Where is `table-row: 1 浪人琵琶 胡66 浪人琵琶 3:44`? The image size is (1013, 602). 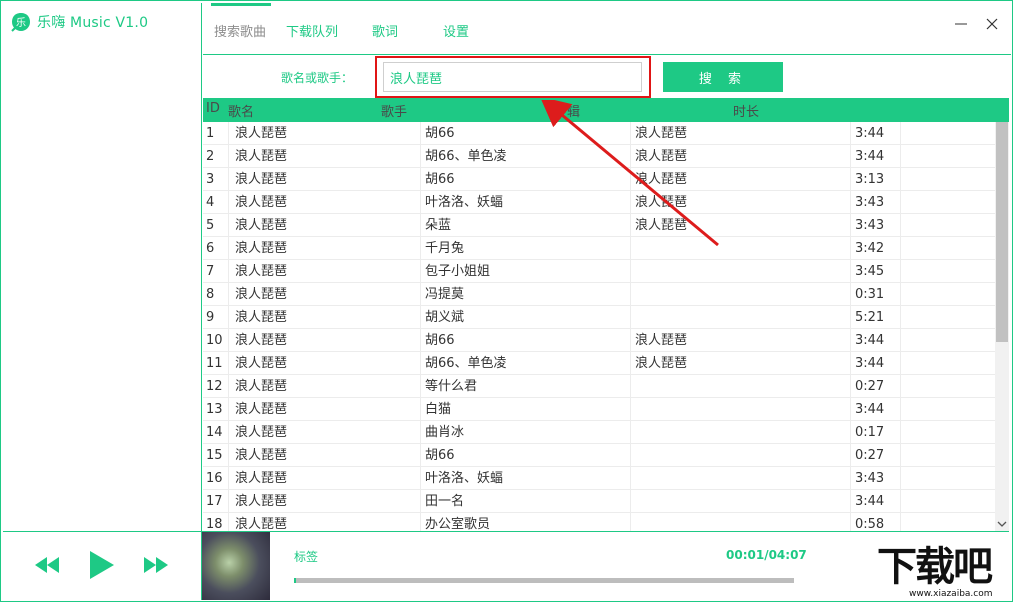 table-row: 1 浪人琵琶 胡66 浪人琵琶 3:44 is located at coordinates (599, 133).